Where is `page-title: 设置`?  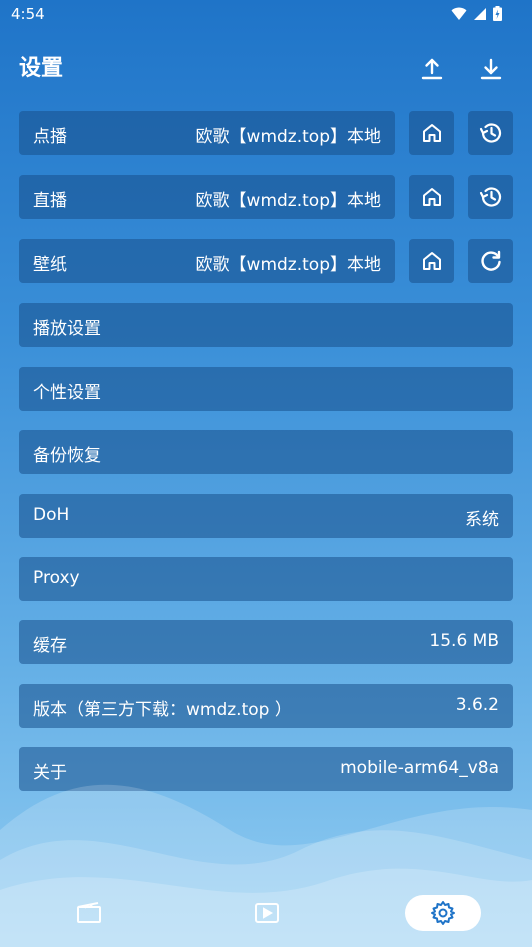 page-title: 设置 is located at coordinates (41, 68).